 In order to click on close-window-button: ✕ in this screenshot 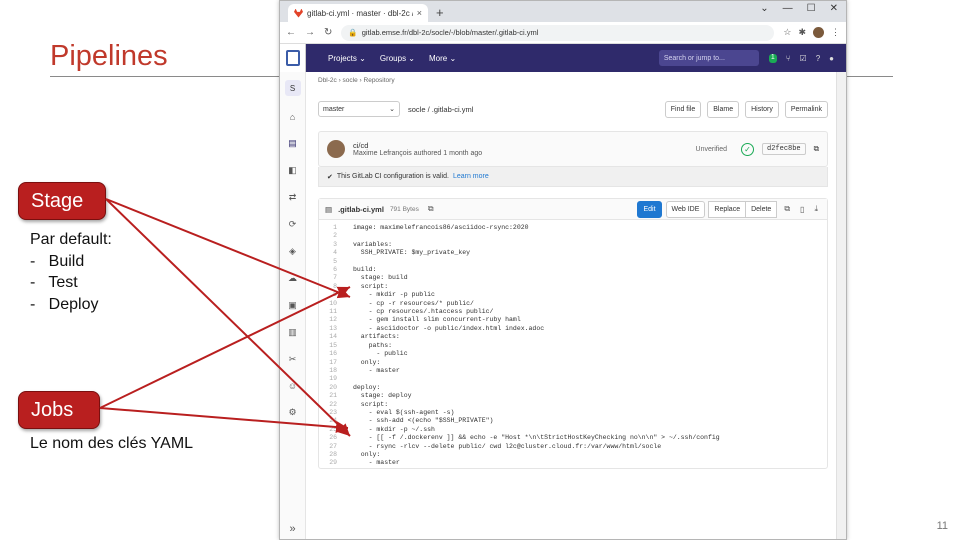, I will do `click(834, 8)`.